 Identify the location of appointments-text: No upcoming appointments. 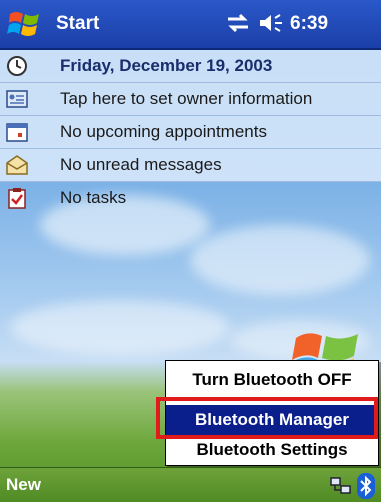
(163, 131).